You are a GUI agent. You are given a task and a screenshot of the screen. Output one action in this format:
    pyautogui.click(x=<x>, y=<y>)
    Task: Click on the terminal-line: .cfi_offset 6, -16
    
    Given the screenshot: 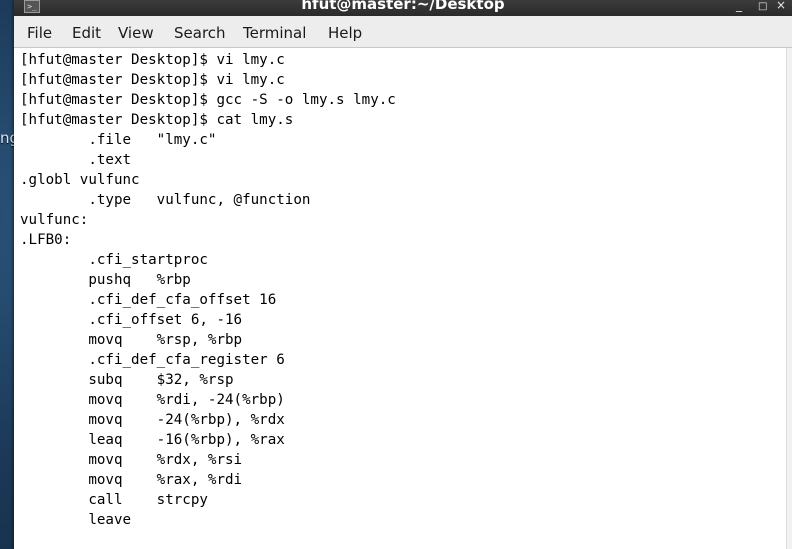 What is the action you would take?
    pyautogui.click(x=131, y=320)
    